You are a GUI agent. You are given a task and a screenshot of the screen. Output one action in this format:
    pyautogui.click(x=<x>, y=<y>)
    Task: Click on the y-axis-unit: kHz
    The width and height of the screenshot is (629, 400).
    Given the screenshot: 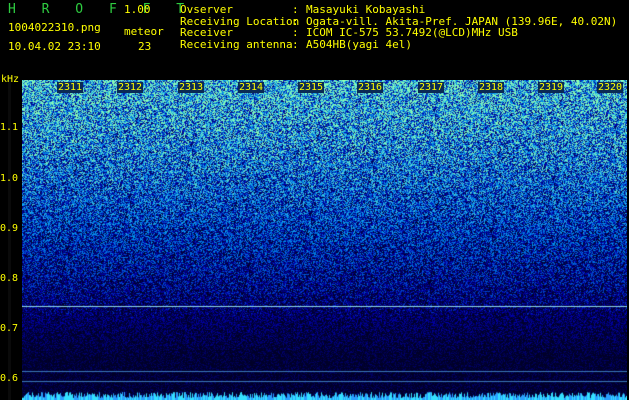 What is the action you would take?
    pyautogui.click(x=10, y=79)
    